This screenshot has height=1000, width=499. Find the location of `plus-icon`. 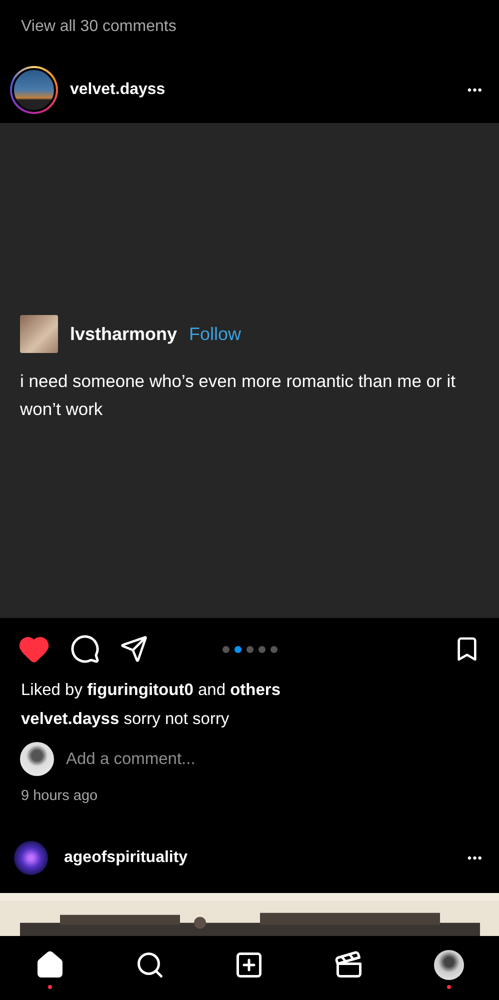

plus-icon is located at coordinates (249, 965).